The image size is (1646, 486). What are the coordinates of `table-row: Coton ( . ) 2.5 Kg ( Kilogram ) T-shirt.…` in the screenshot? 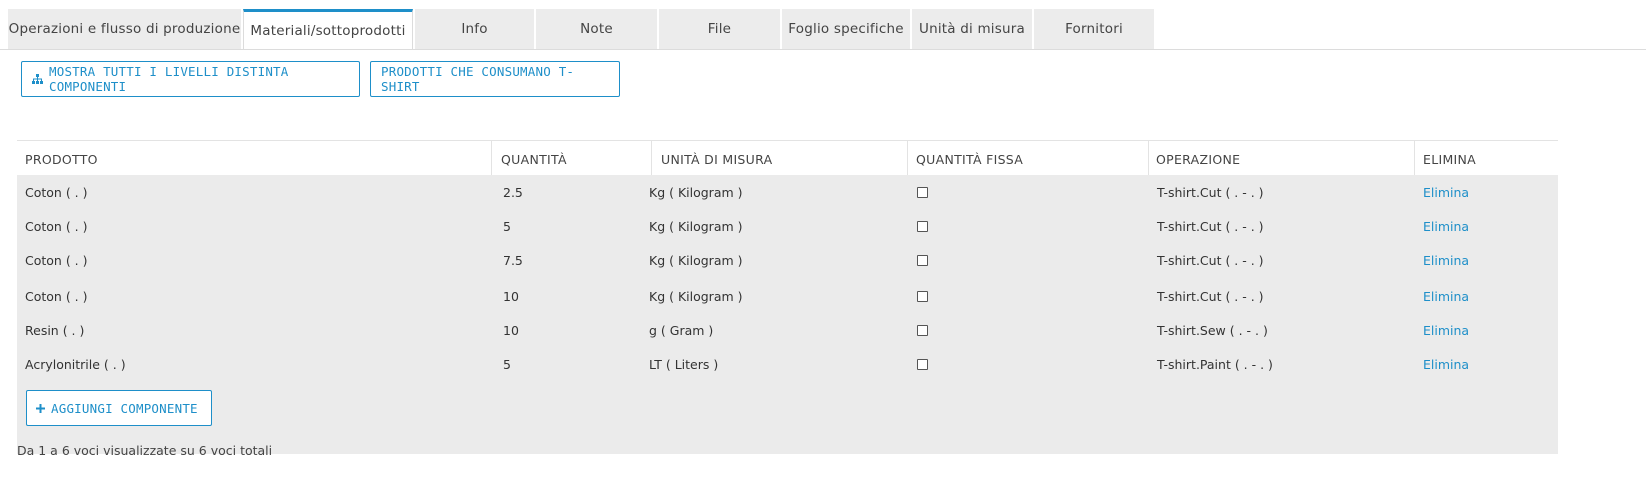 It's located at (787, 193).